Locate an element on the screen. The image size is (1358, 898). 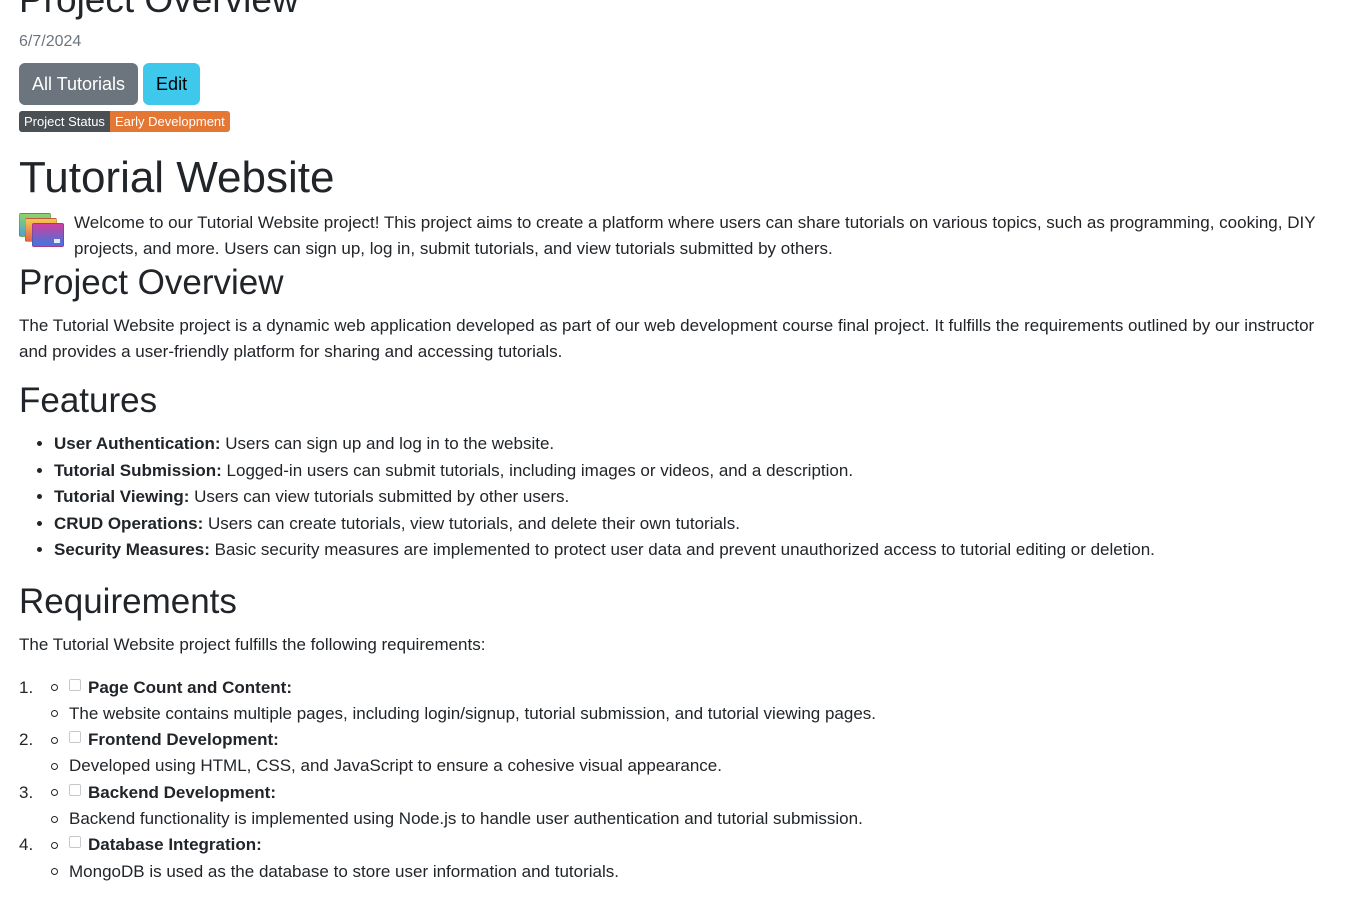
all-tutorials-button: All Tutorials is located at coordinates (79, 84).